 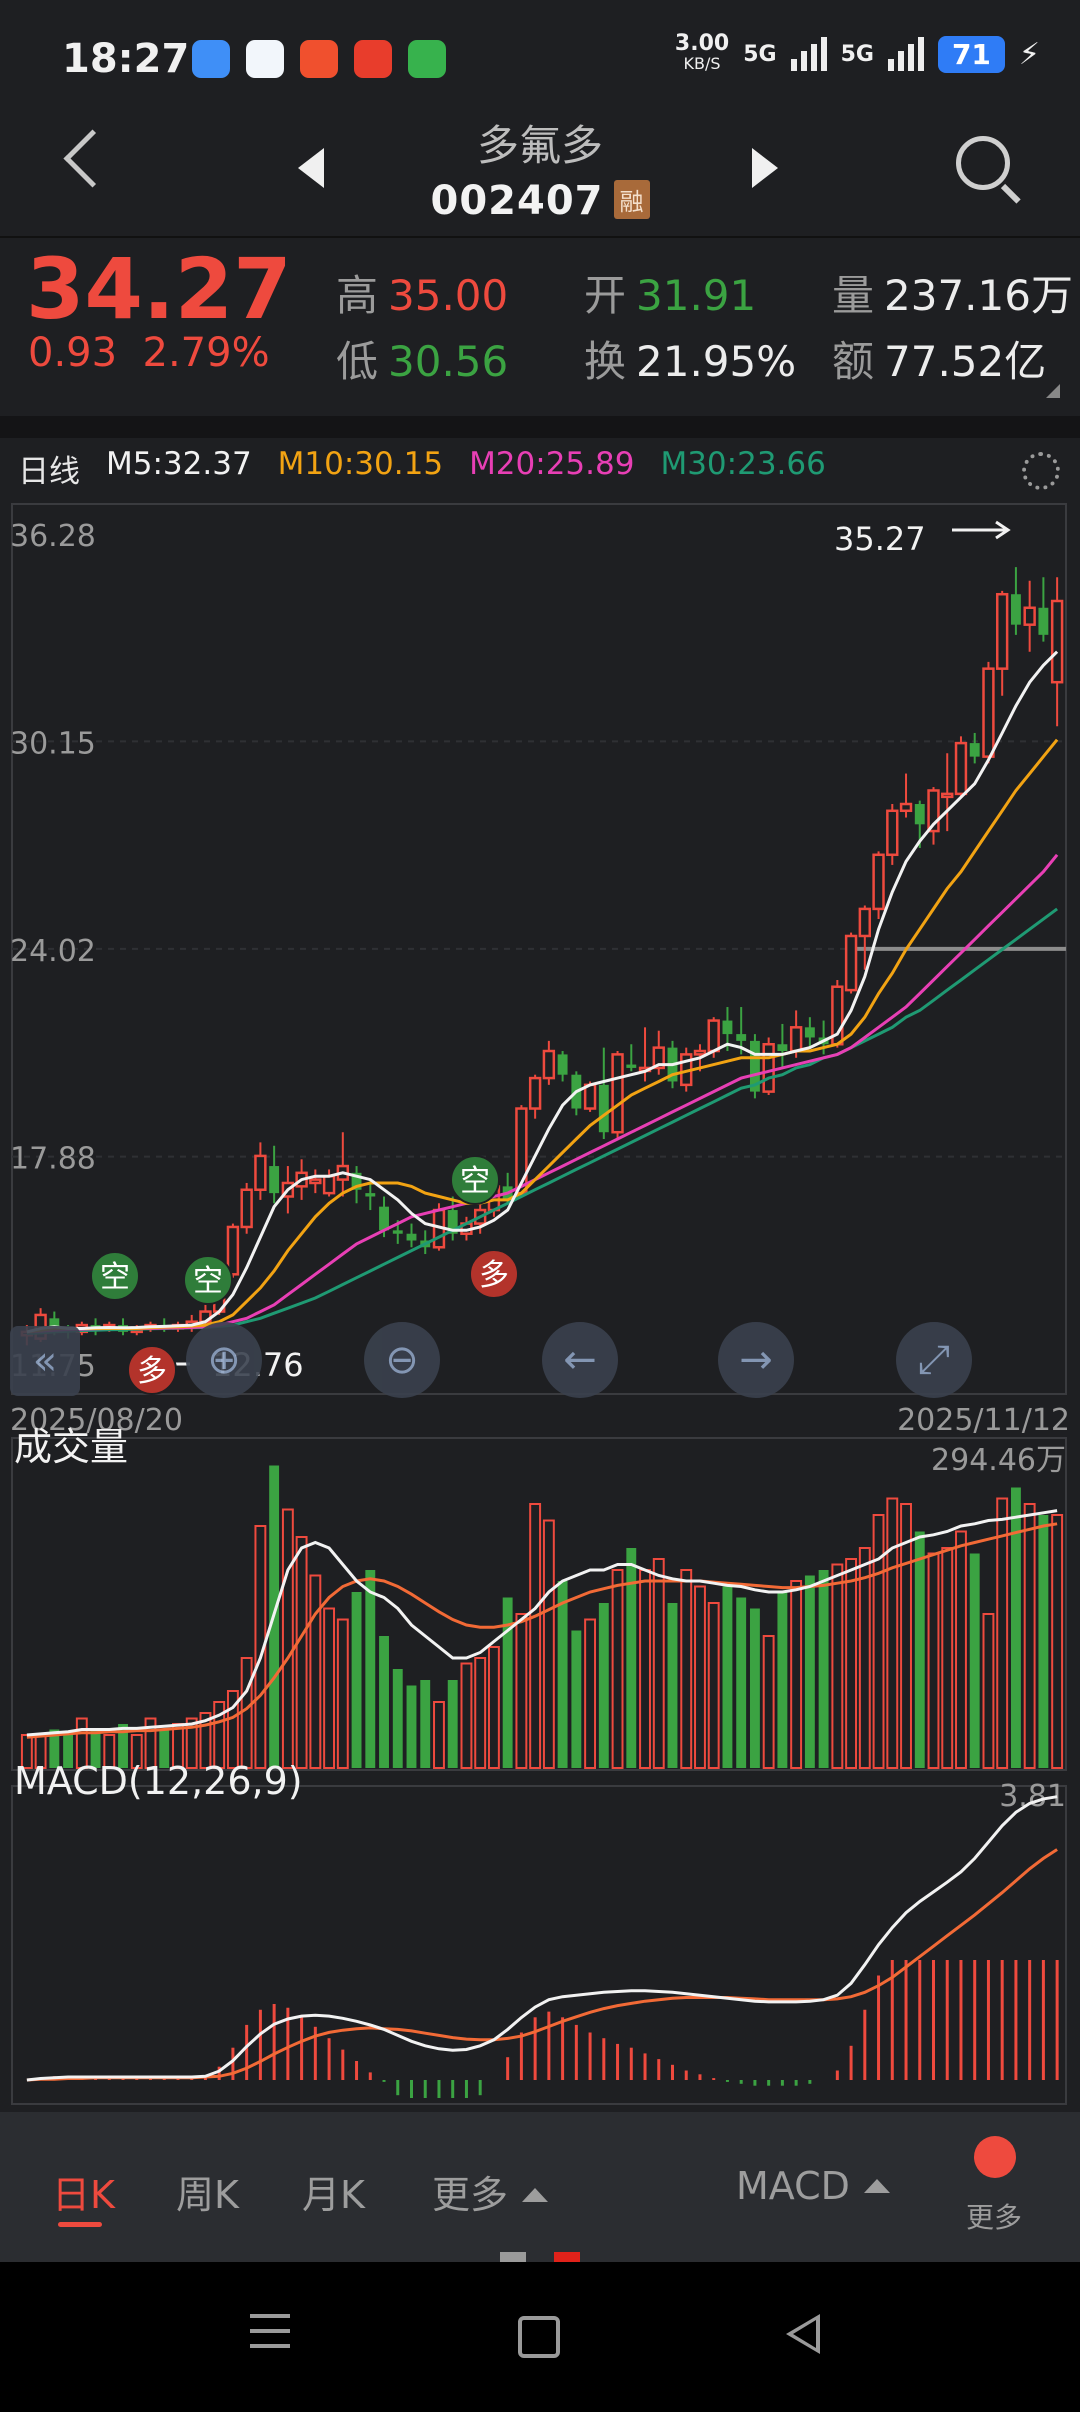 What do you see at coordinates (756, 1360) in the screenshot?
I see `scroll-right-button: →` at bounding box center [756, 1360].